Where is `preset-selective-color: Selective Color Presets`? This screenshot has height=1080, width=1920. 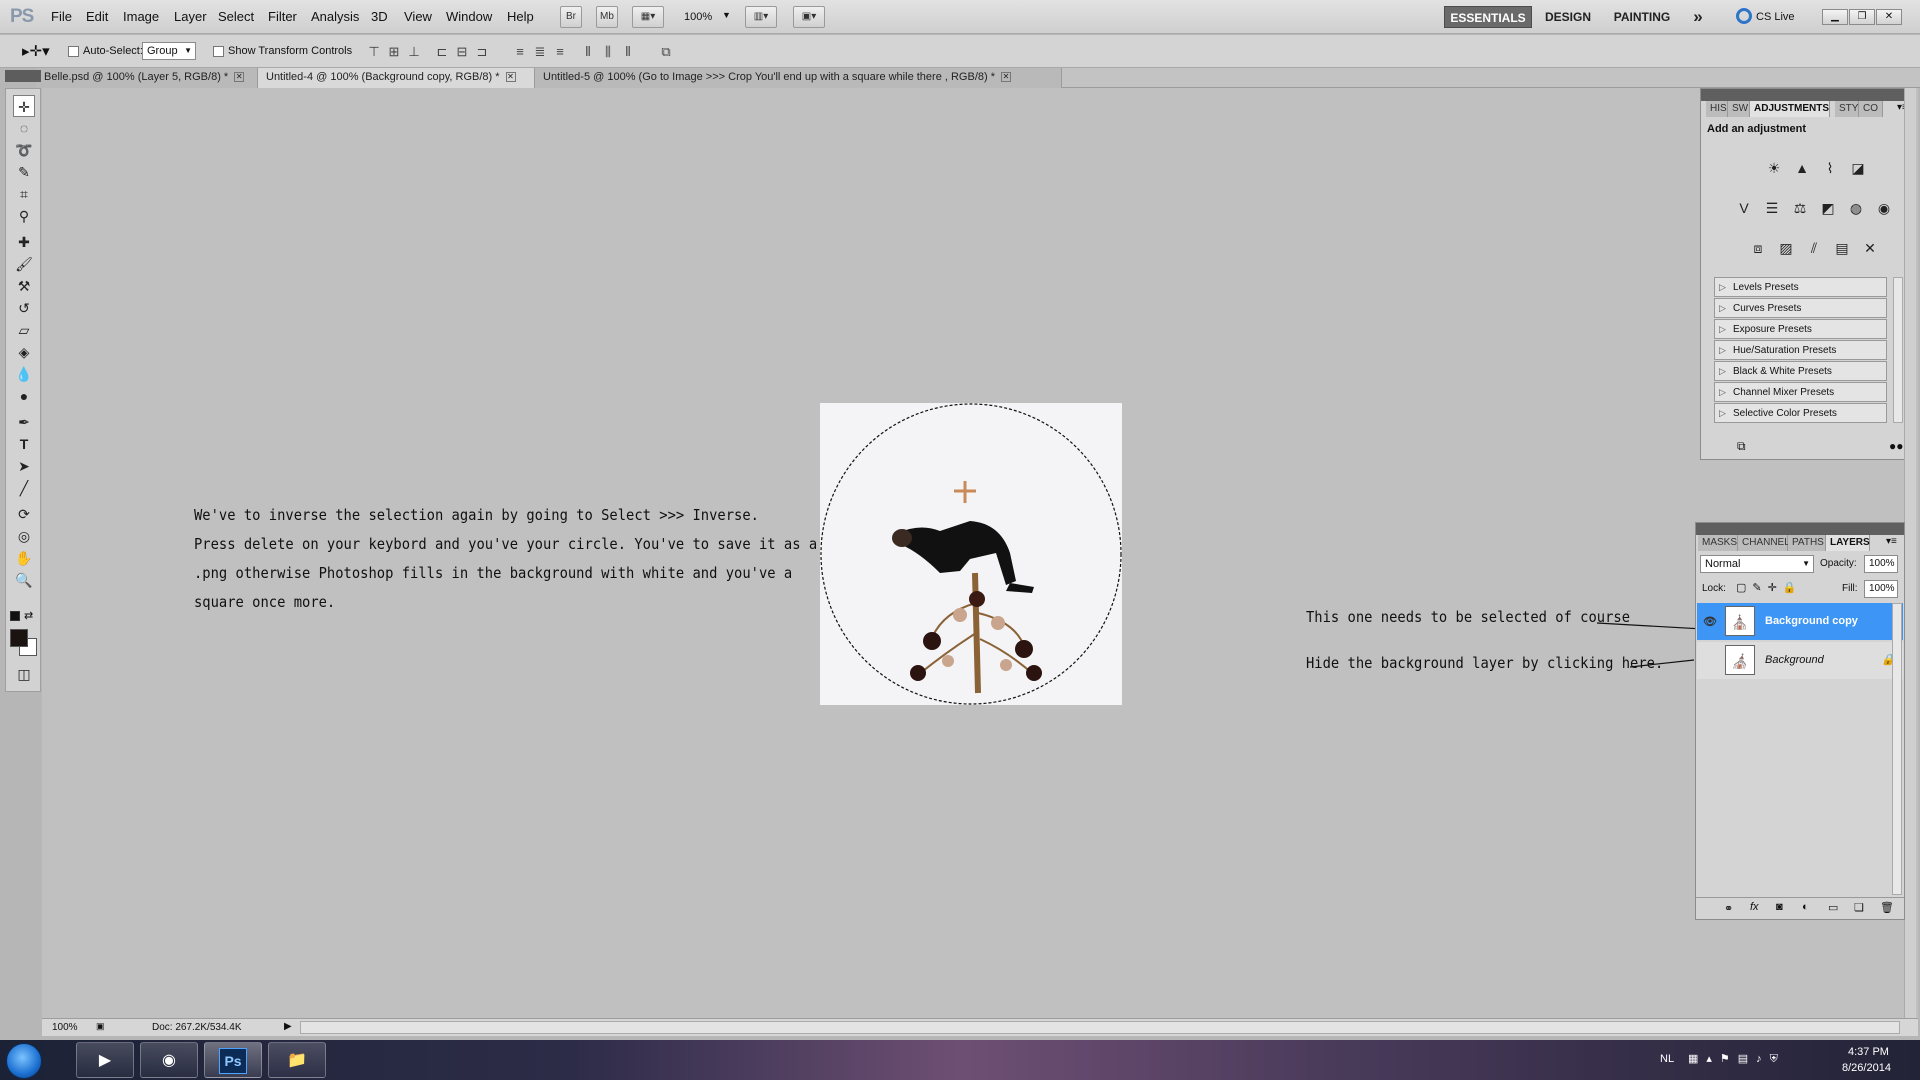 preset-selective-color: Selective Color Presets is located at coordinates (1800, 413).